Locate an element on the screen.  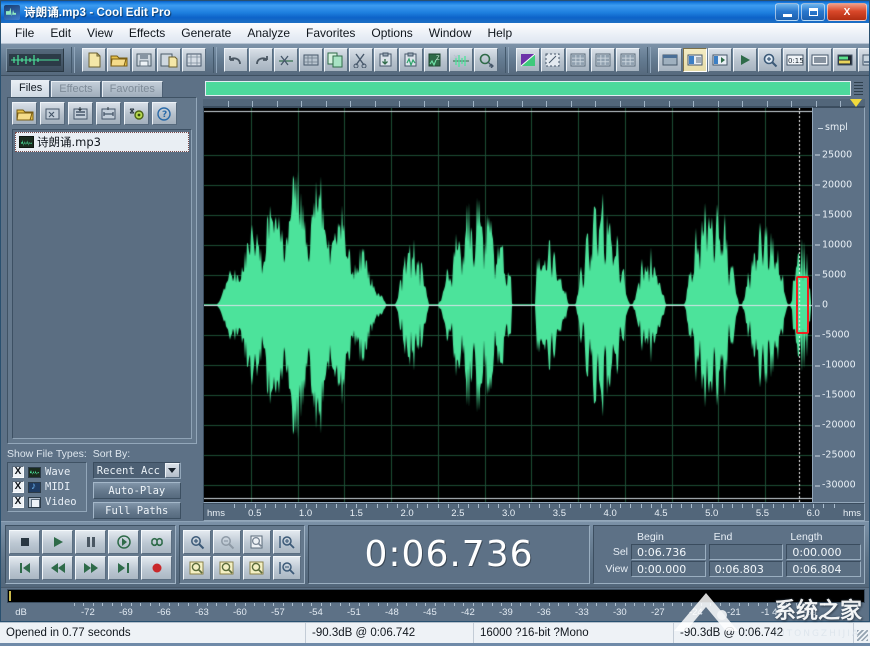
file-type-video: X Video is located at coordinates (47, 502).